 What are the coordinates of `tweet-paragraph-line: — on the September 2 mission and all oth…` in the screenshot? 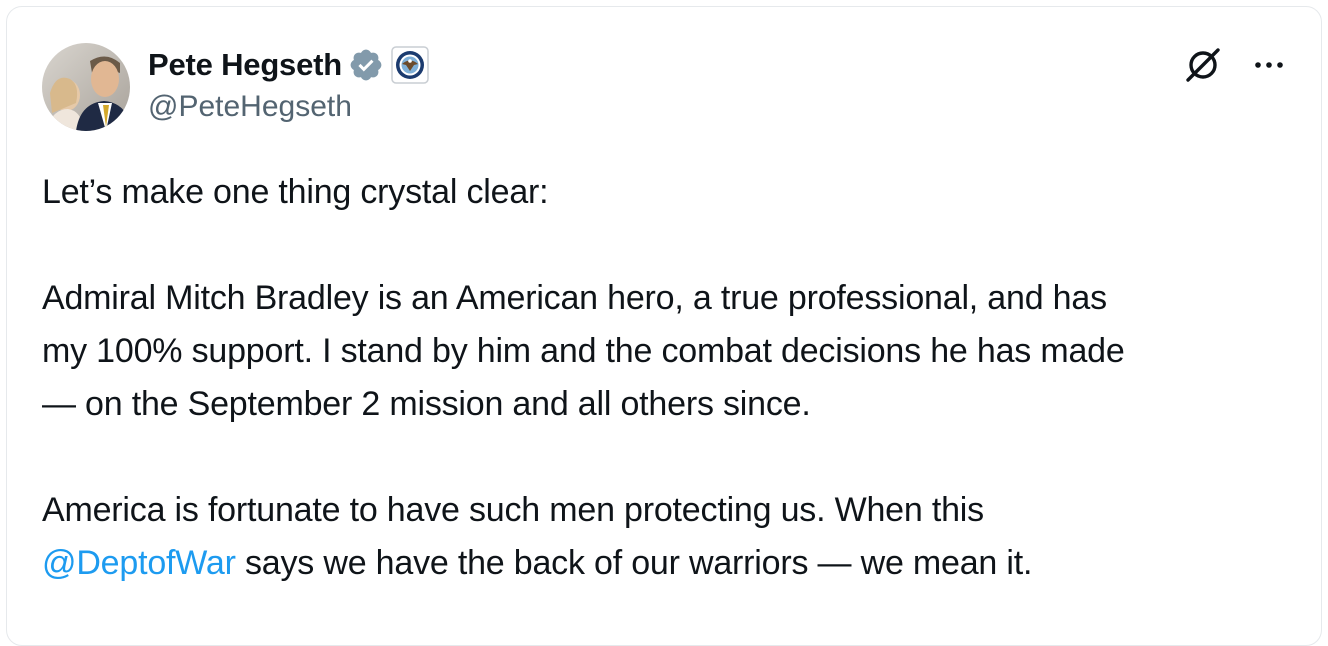 It's located at (426, 404).